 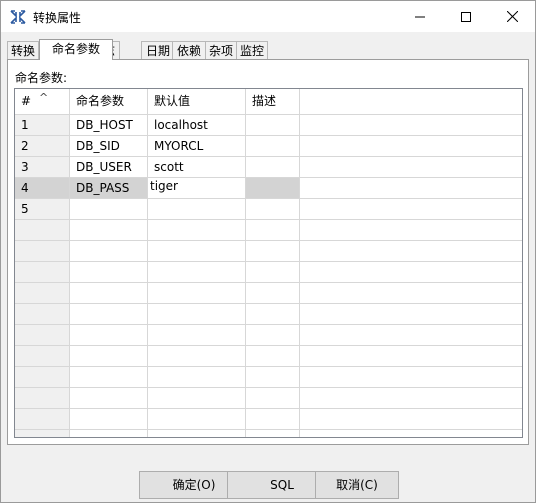 What do you see at coordinates (42, 146) in the screenshot?
I see `row-number-cell: 2` at bounding box center [42, 146].